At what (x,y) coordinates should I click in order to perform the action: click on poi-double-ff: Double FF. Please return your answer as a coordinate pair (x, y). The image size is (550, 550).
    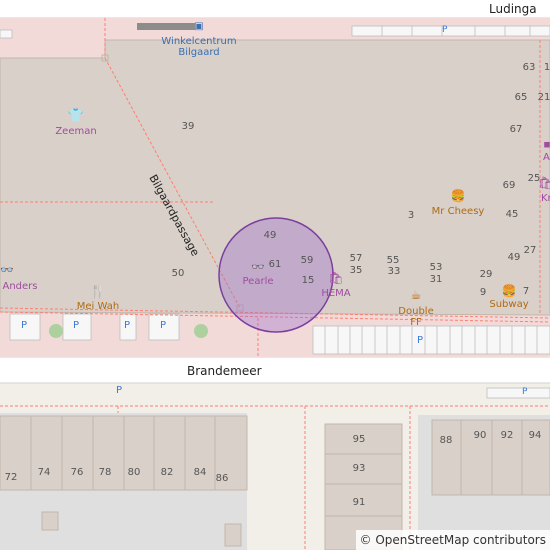
    Looking at the image, I should click on (415, 317).